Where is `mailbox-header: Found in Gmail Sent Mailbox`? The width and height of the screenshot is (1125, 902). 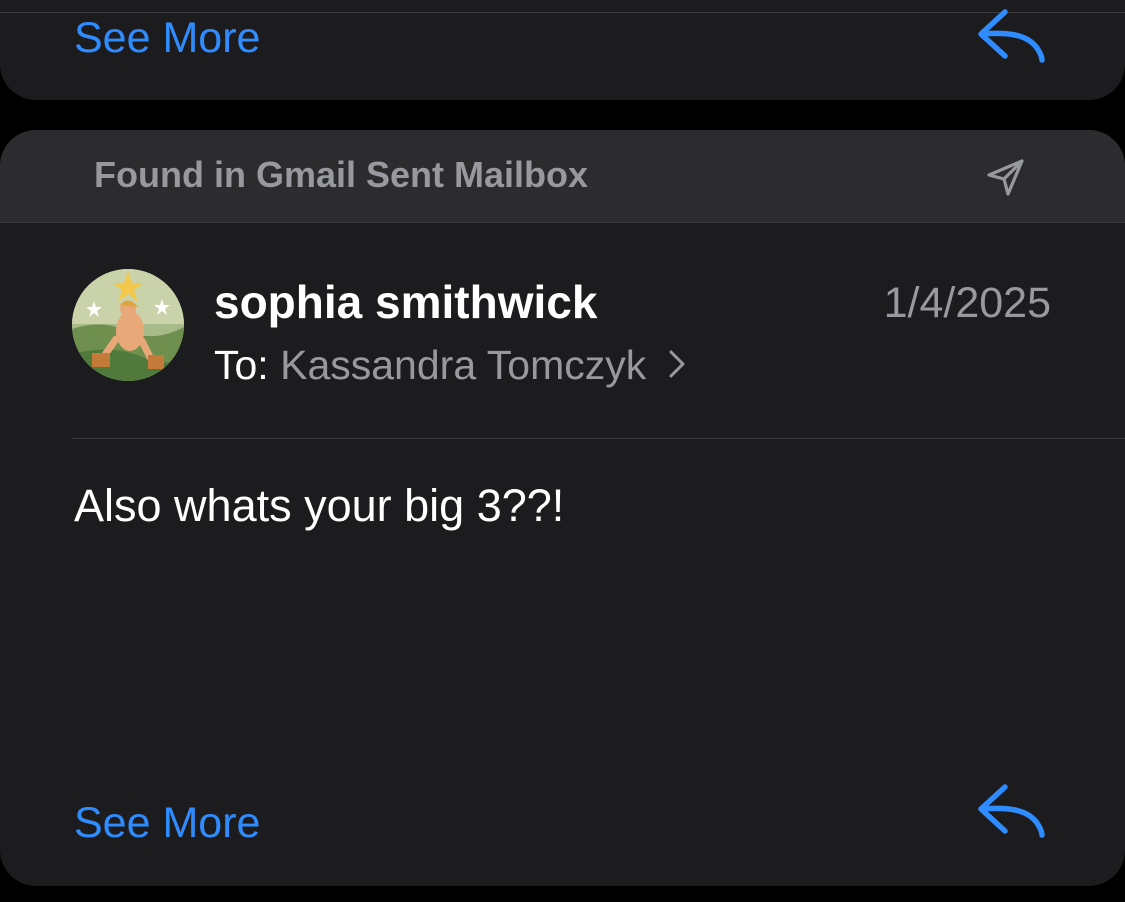
mailbox-header: Found in Gmail Sent Mailbox is located at coordinates (562, 176).